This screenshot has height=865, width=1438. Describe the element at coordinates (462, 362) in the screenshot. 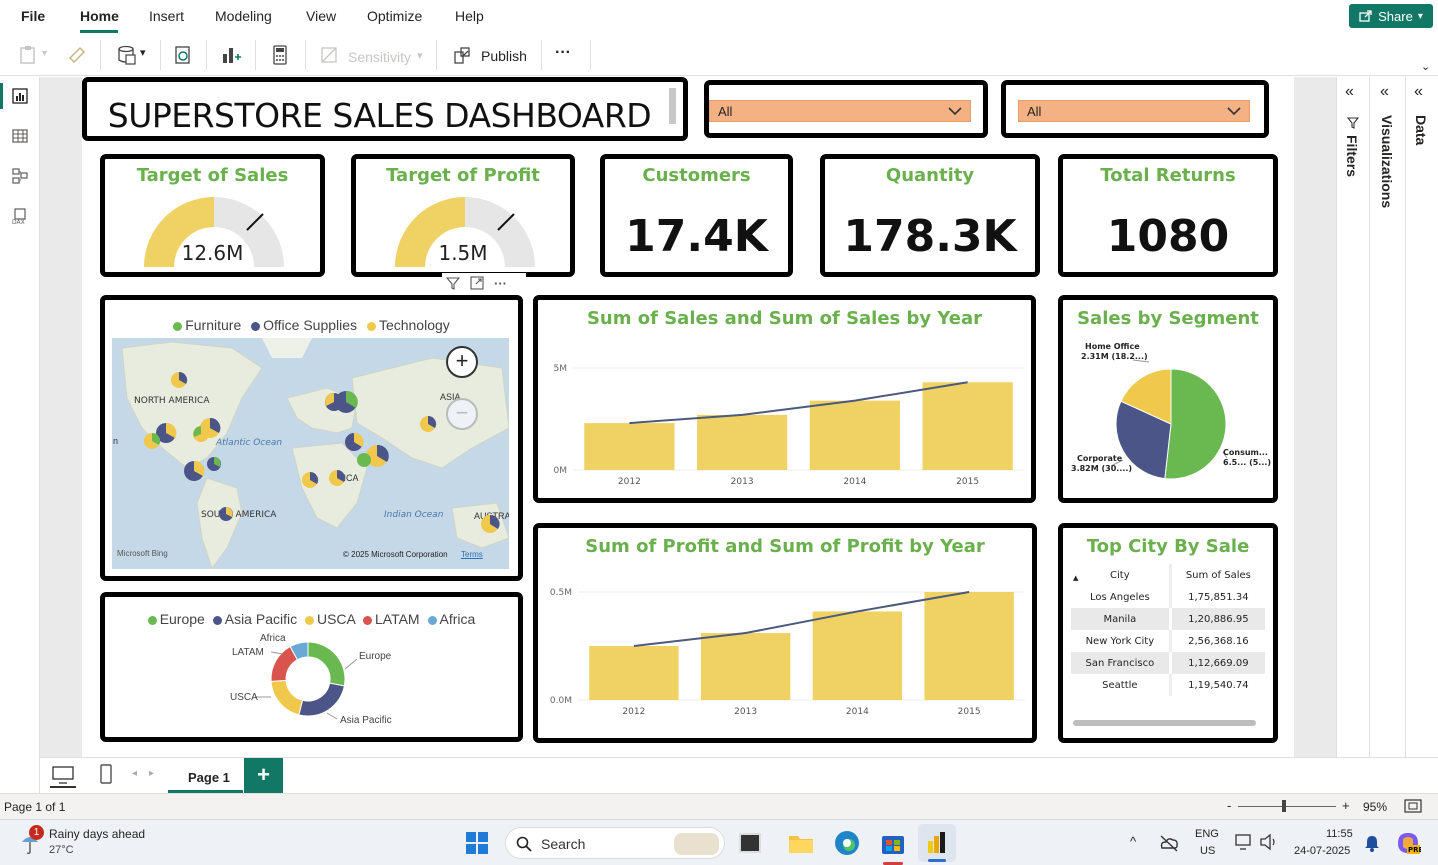

I see `map-zoom-in-button: +` at that location.